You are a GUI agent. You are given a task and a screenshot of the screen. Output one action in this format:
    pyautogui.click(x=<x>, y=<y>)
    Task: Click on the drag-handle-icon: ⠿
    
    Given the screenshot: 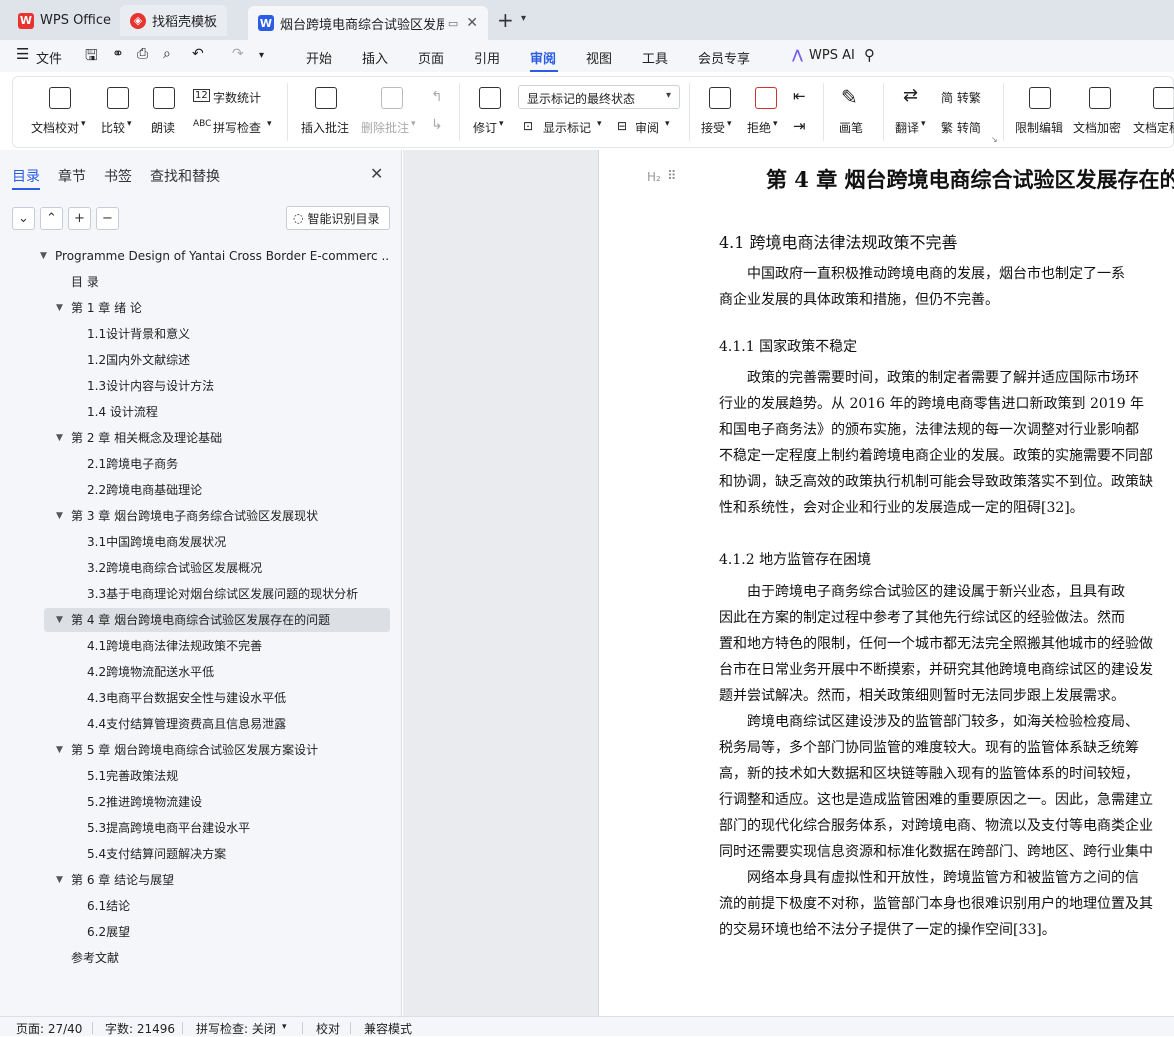 What is the action you would take?
    pyautogui.click(x=672, y=176)
    